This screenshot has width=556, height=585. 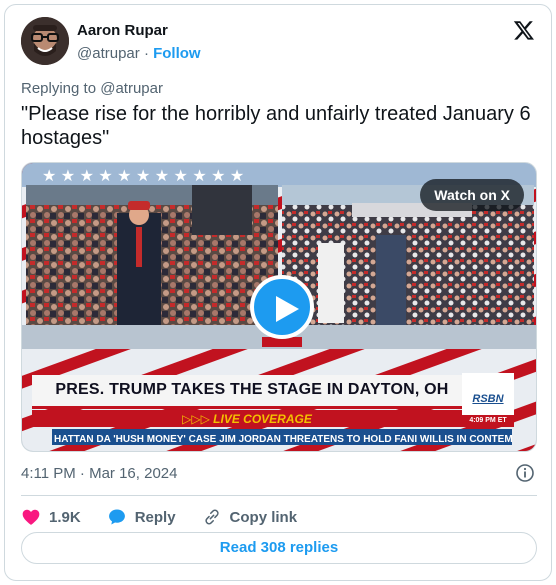 What do you see at coordinates (287, 309) in the screenshot?
I see `play-icon` at bounding box center [287, 309].